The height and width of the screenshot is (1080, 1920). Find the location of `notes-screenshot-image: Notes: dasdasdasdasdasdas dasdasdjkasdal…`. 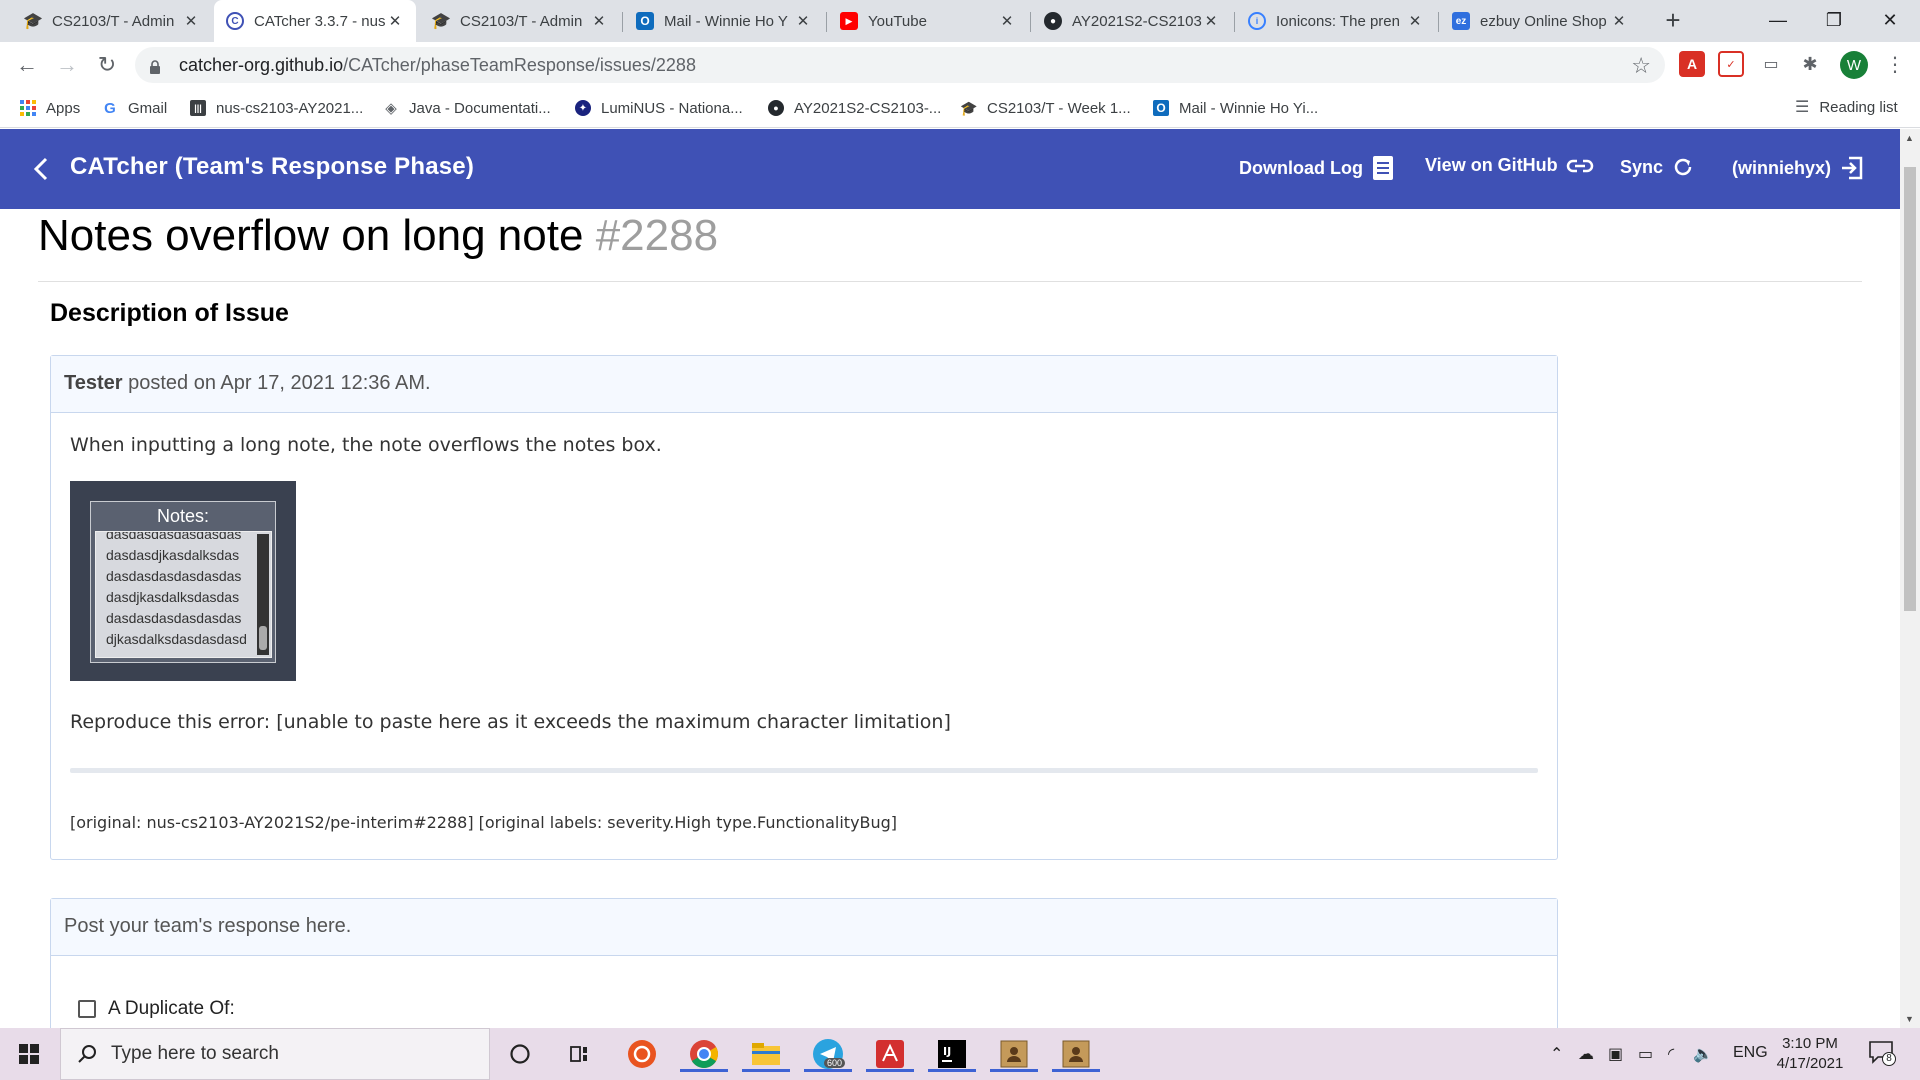

notes-screenshot-image: Notes: dasdasdasdasdasdas dasdasdjkasdal… is located at coordinates (183, 581).